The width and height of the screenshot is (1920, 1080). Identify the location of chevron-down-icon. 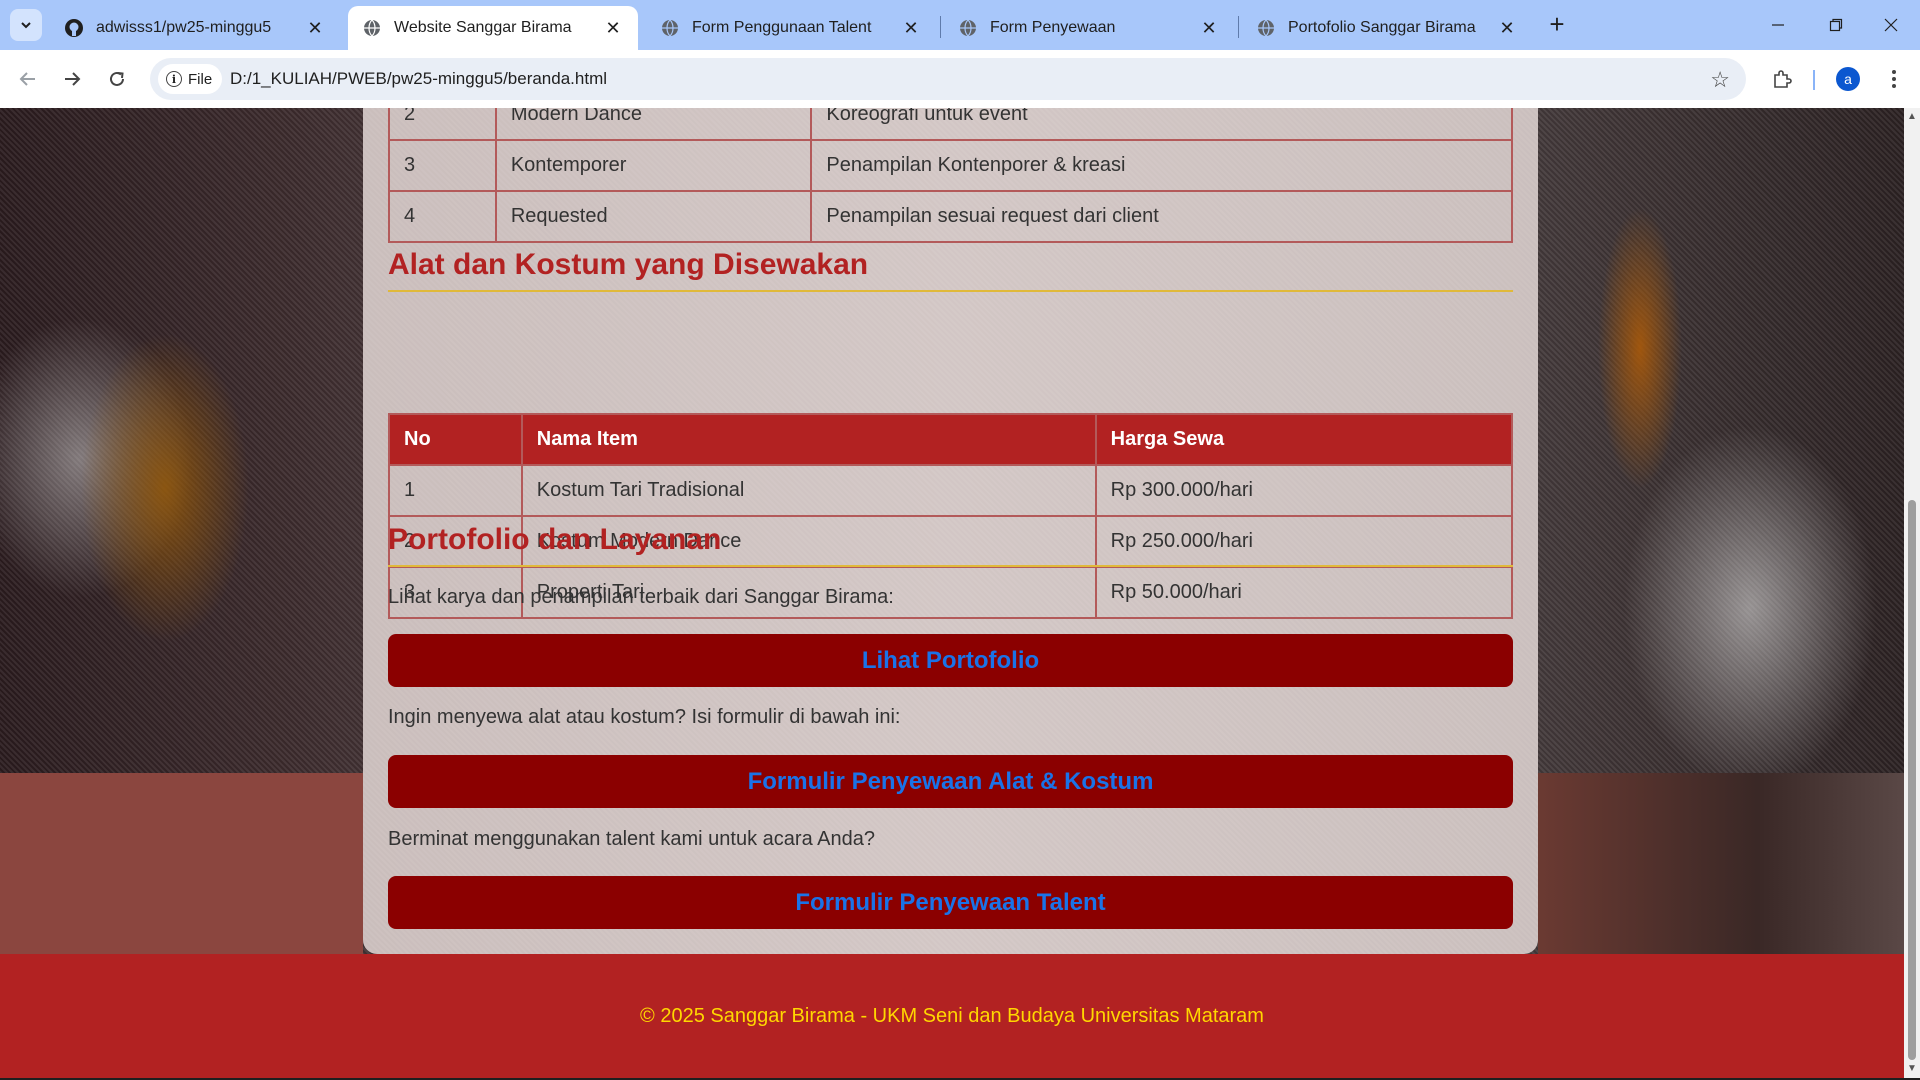
(26, 25).